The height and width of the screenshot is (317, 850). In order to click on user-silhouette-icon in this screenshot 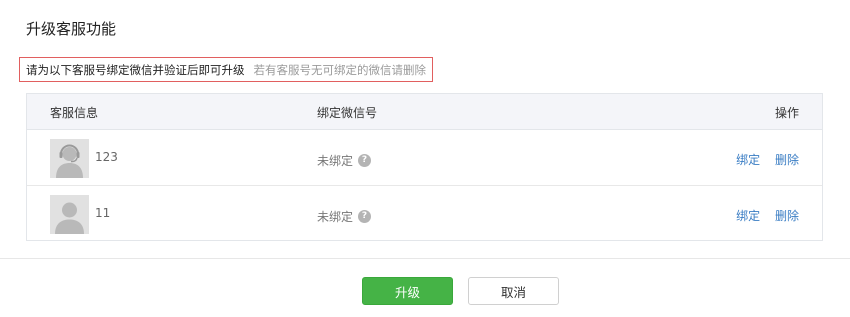, I will do `click(69, 214)`.